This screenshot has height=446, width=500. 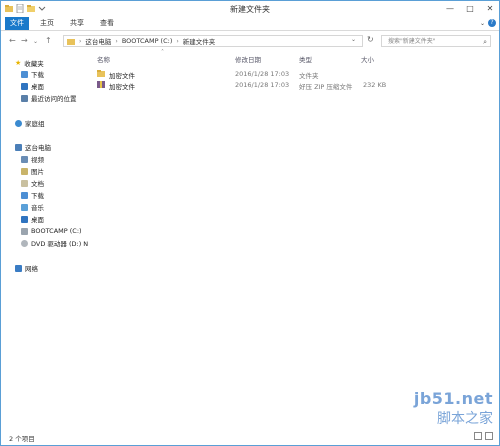 I want to click on sort-indicator-icon: ˄, so click(x=162, y=52).